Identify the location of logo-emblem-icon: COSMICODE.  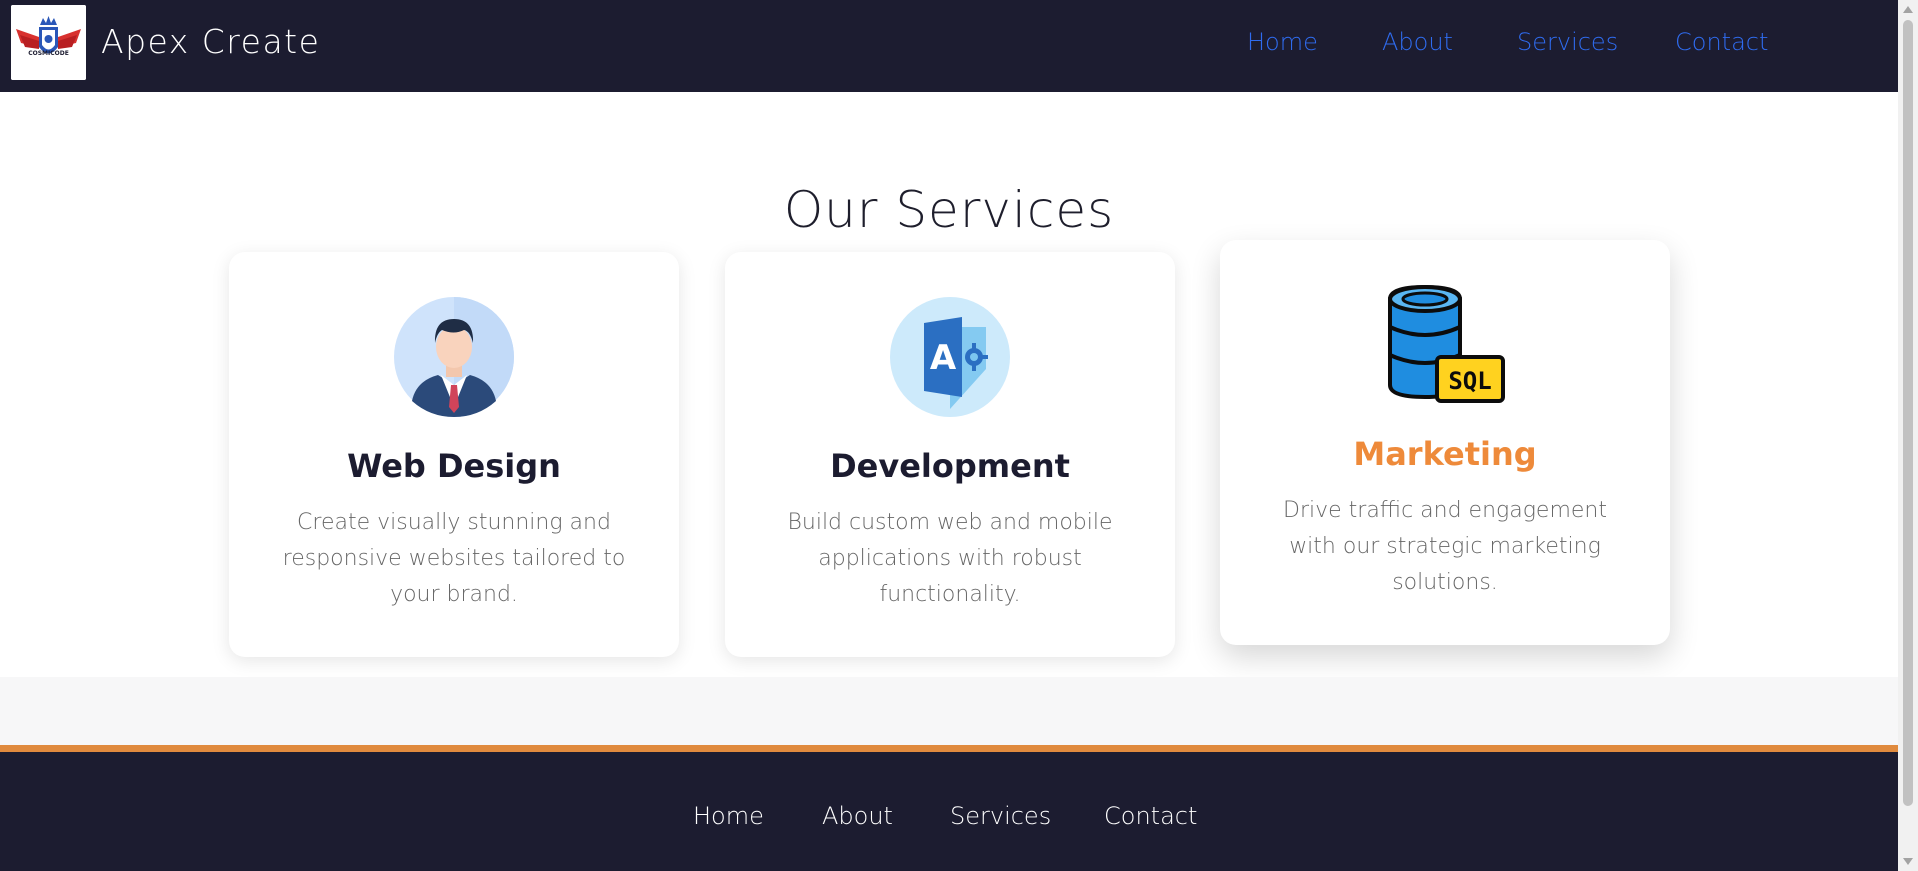
(48, 42).